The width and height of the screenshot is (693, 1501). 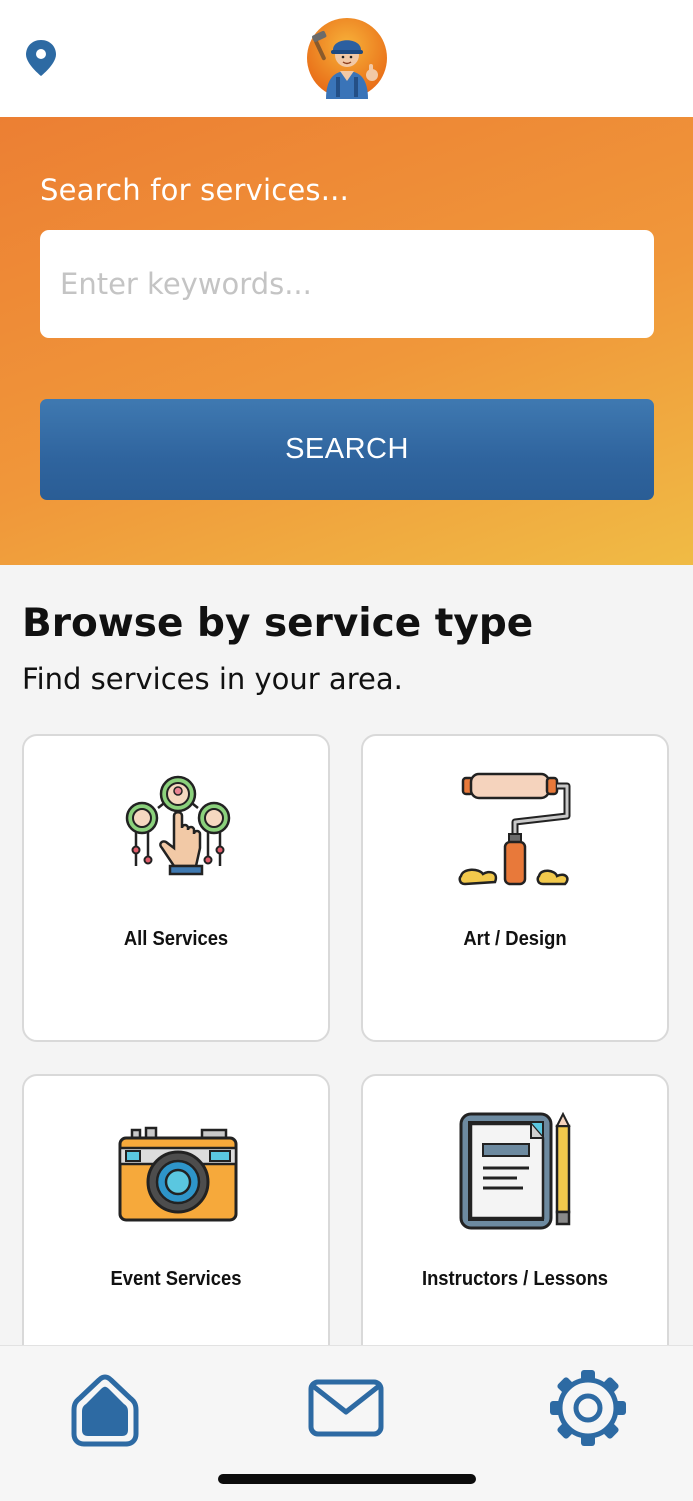 I want to click on app-header, so click(x=346, y=58).